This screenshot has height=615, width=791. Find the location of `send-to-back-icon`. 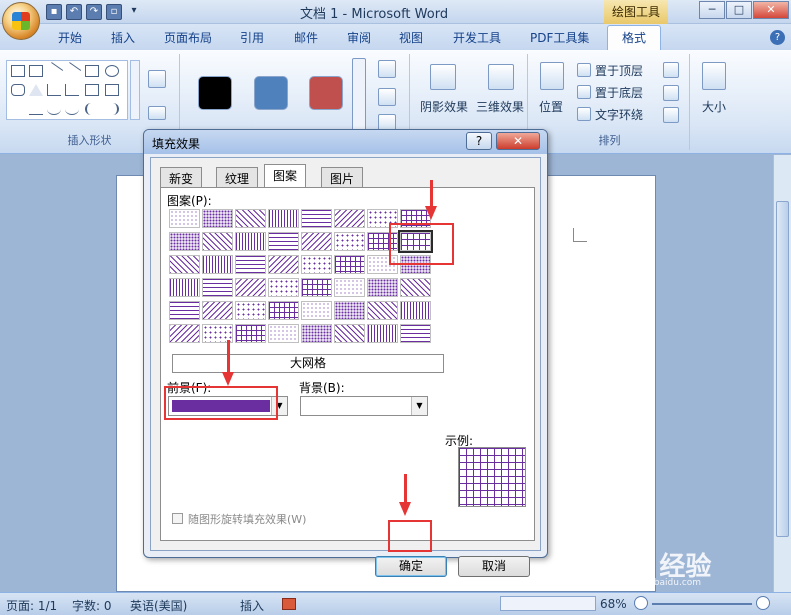

send-to-back-icon is located at coordinates (584, 92).